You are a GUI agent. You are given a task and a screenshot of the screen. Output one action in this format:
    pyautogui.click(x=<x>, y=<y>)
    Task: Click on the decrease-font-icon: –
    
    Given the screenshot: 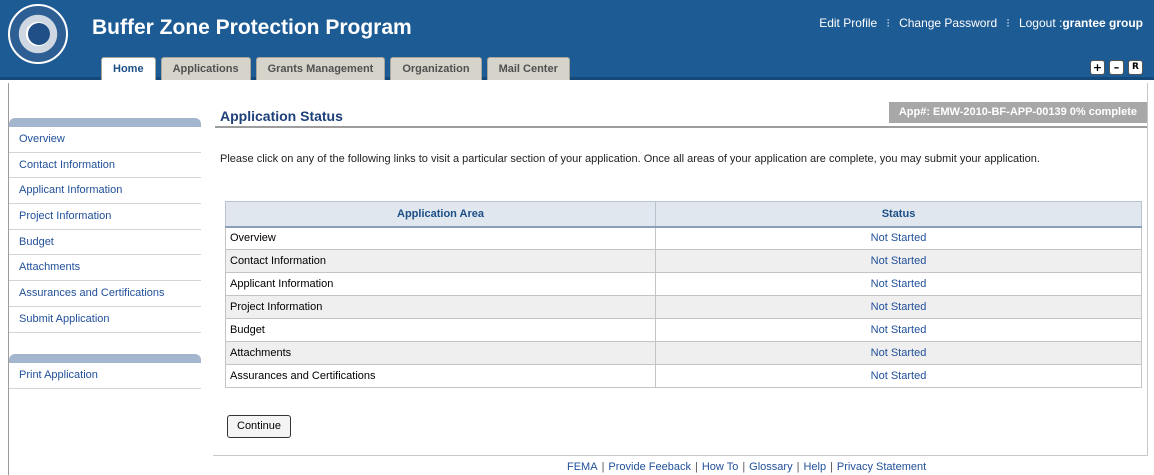 What is the action you would take?
    pyautogui.click(x=1116, y=67)
    